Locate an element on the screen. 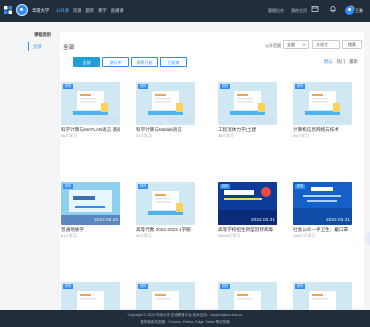 Image resolution: width=370 pixels, height=327 pixels. nav-open-courses: 公开课 is located at coordinates (62, 11).